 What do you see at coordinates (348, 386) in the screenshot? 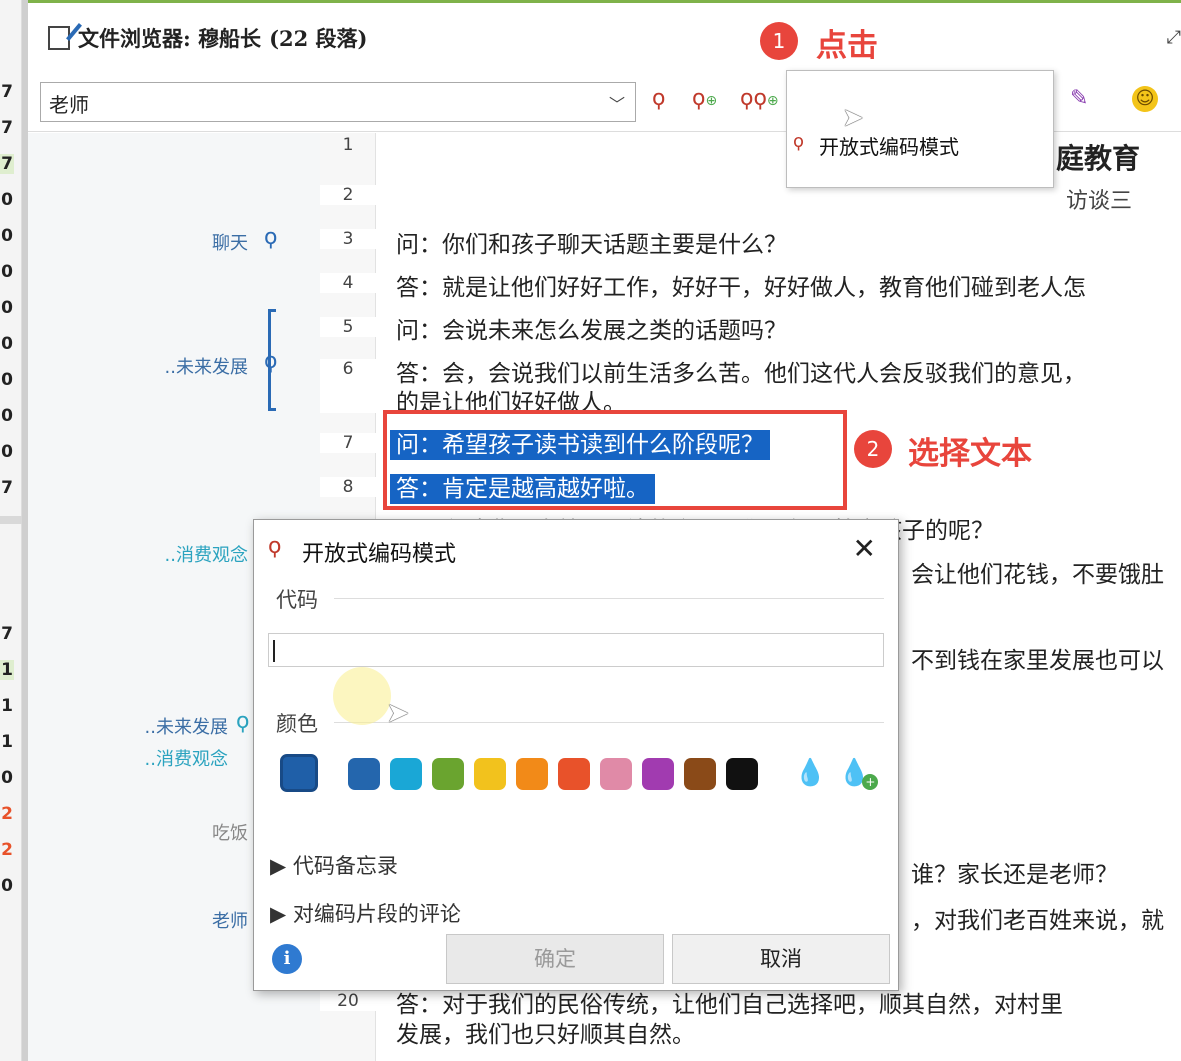
I see `line-number: 6` at bounding box center [348, 386].